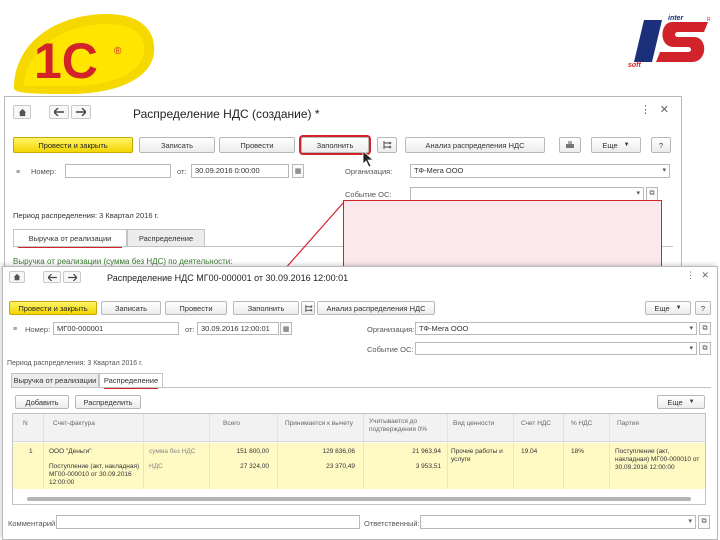 The height and width of the screenshot is (540, 720). Describe the element at coordinates (156, 466) in the screenshot. I see `cell-kind-vat: НДС` at that location.